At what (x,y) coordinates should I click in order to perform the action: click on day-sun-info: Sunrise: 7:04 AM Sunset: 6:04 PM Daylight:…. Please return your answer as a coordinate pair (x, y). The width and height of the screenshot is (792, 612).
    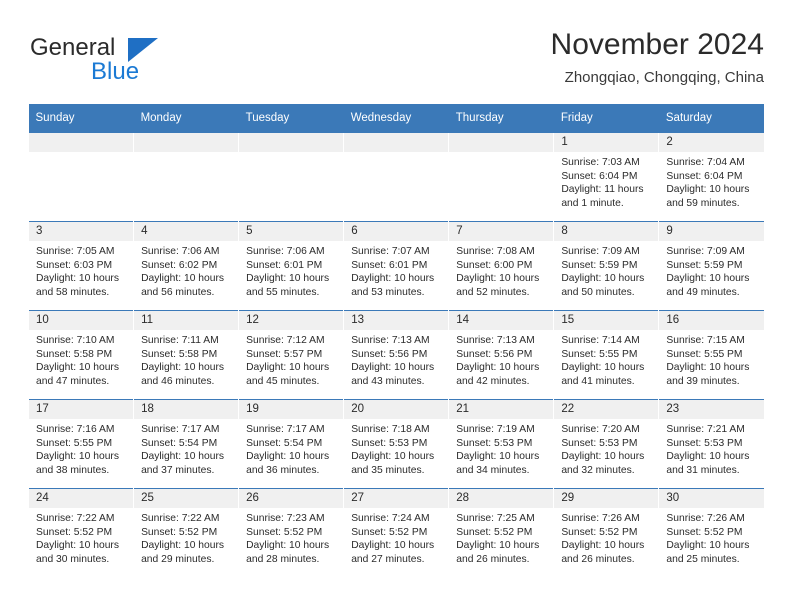
    Looking at the image, I should click on (711, 181).